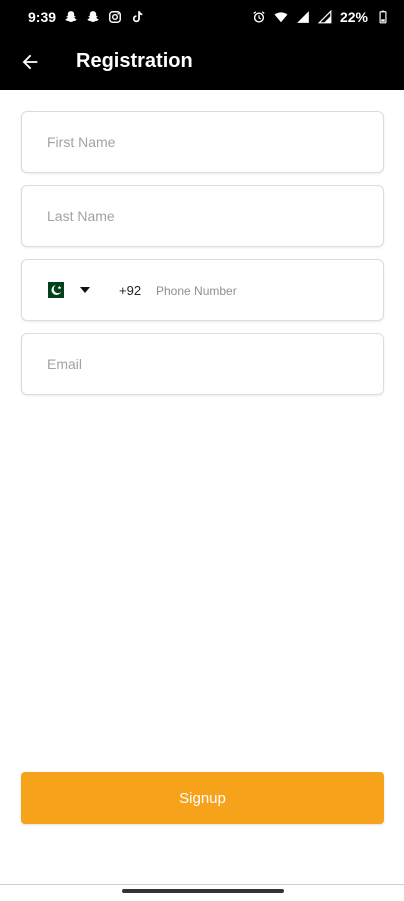 This screenshot has width=404, height=901. I want to click on battery-percent: 22%, so click(353, 17).